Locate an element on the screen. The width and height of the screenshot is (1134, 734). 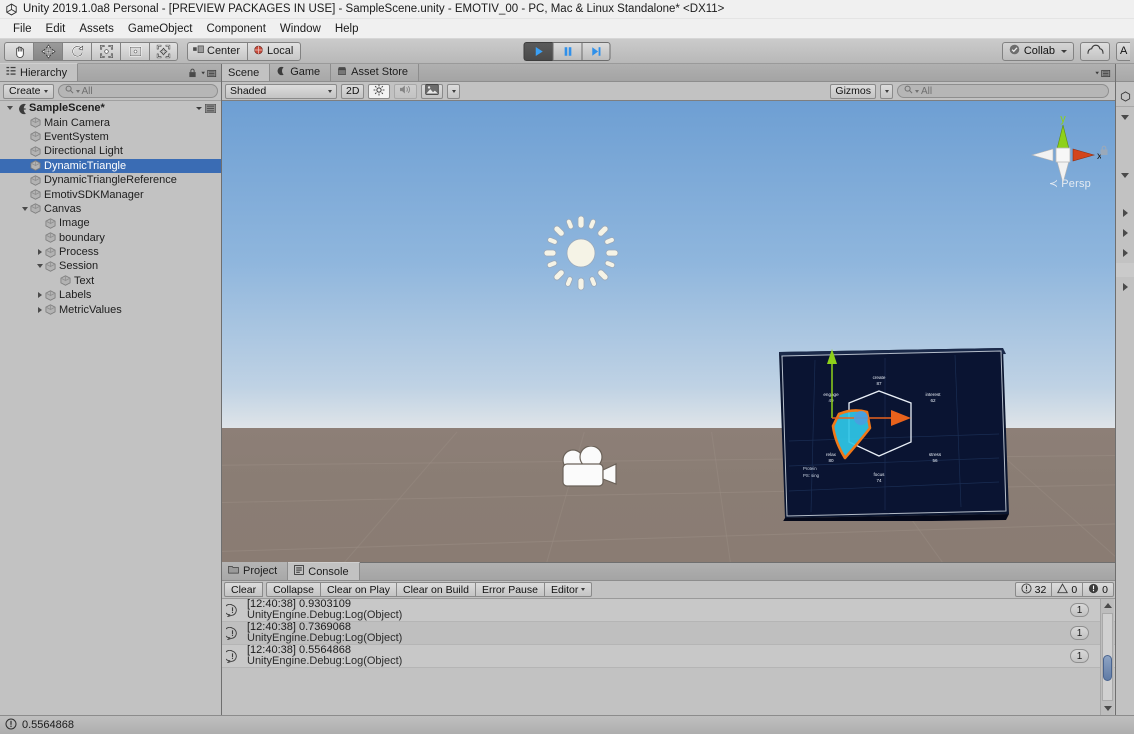
lock-icon is located at coordinates (192, 74).